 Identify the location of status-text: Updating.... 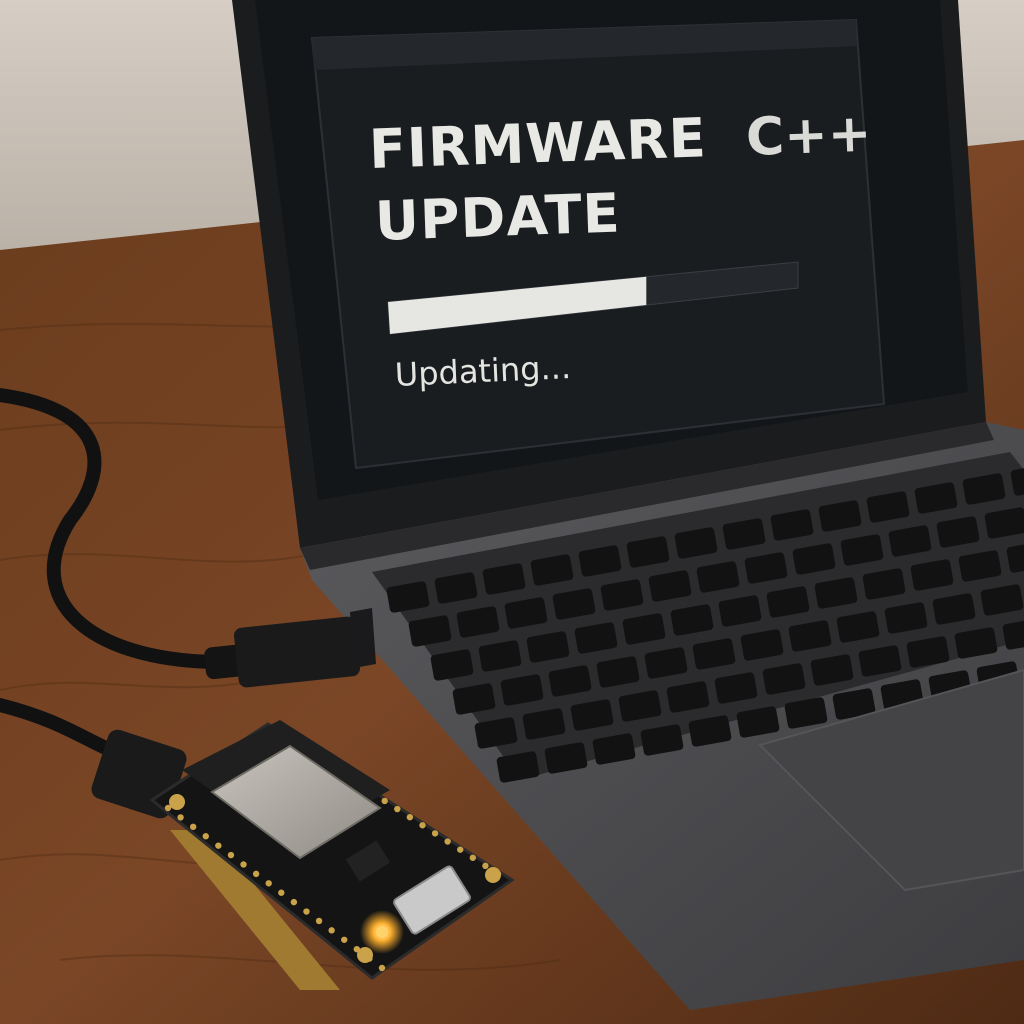
(483, 371).